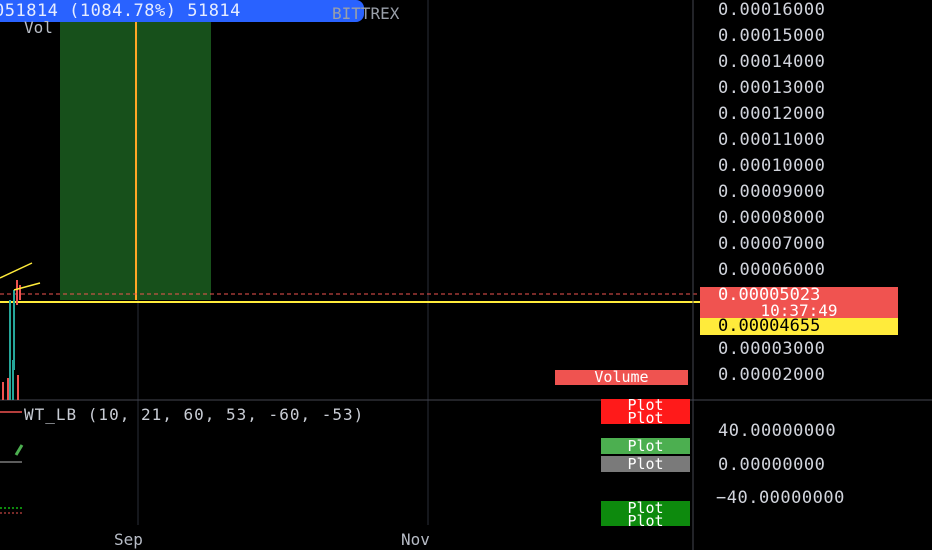  Describe the element at coordinates (366, 13) in the screenshot. I see `exchange-label: BITTREX` at that location.